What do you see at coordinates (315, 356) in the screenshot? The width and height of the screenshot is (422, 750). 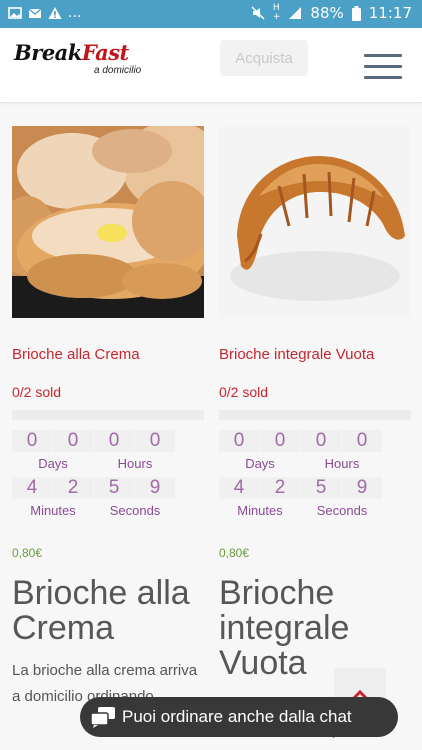 I see `product-name-link: Brioche integrale Vuota` at bounding box center [315, 356].